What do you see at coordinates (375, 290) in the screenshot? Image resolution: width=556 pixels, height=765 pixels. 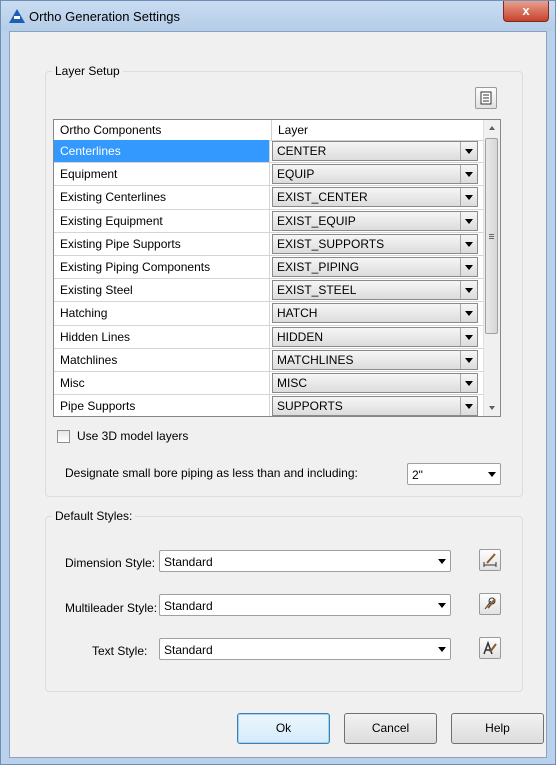 I see `layer-dropdown: EXIST_STEEL` at bounding box center [375, 290].